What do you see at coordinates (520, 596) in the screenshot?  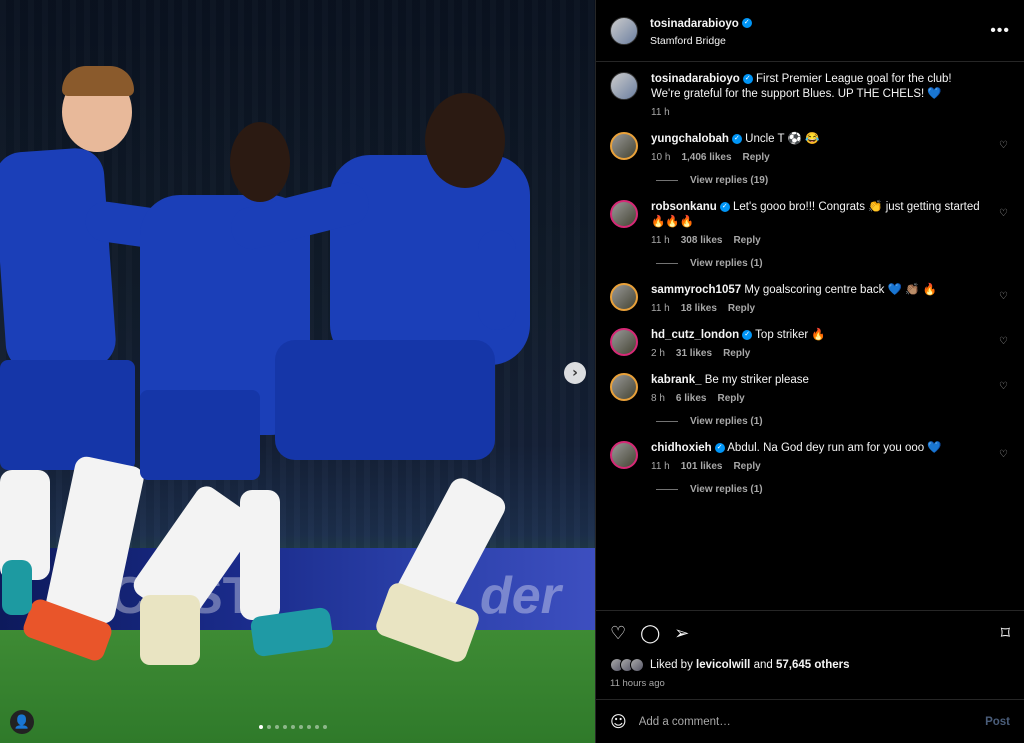 I see `board-text: der` at bounding box center [520, 596].